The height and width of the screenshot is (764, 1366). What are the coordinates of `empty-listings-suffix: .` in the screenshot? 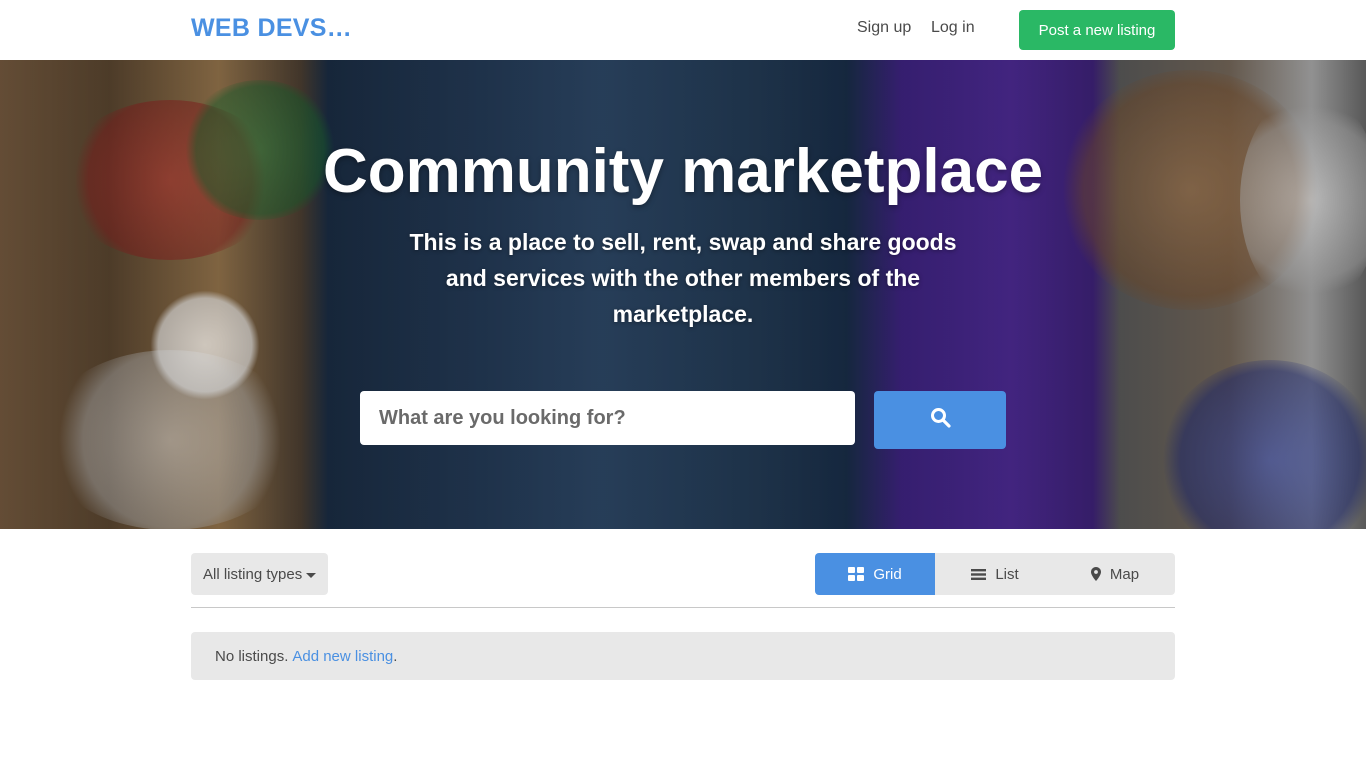 It's located at (395, 656).